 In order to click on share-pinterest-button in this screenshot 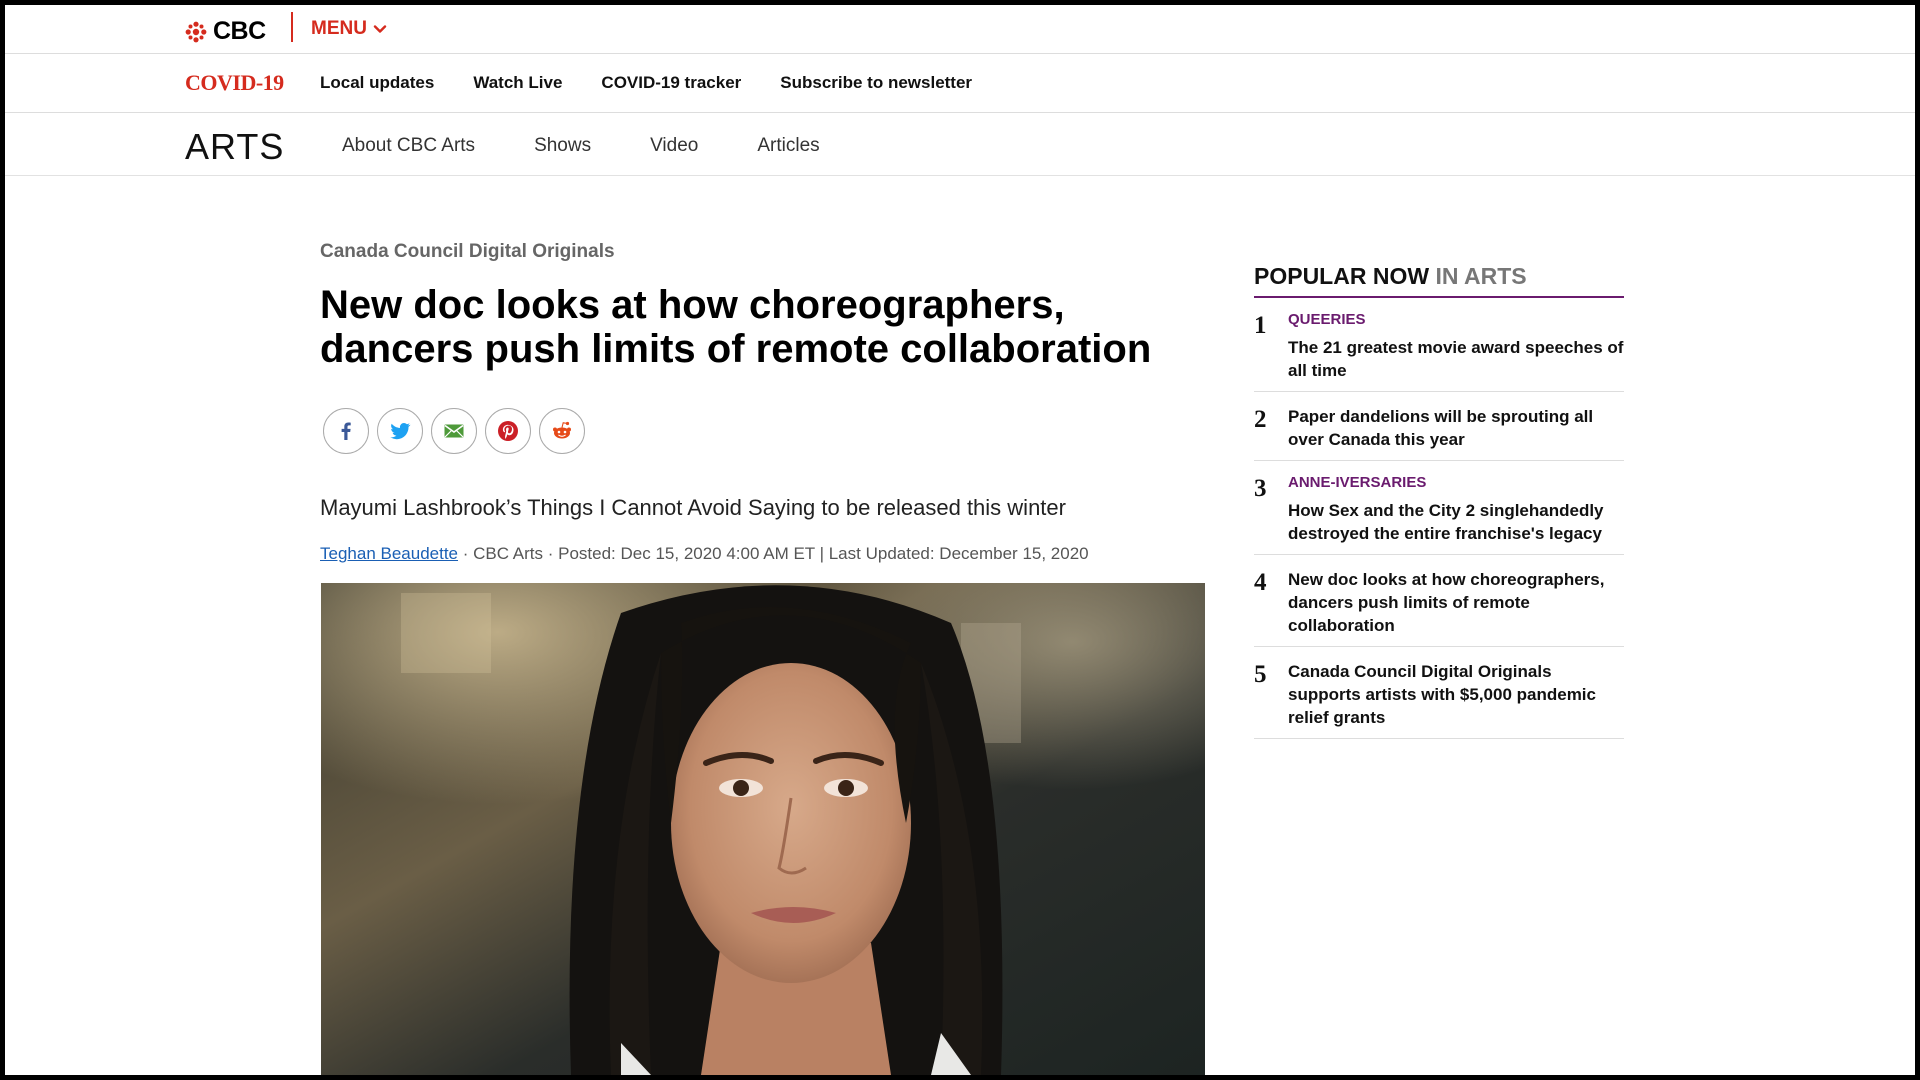, I will do `click(508, 431)`.